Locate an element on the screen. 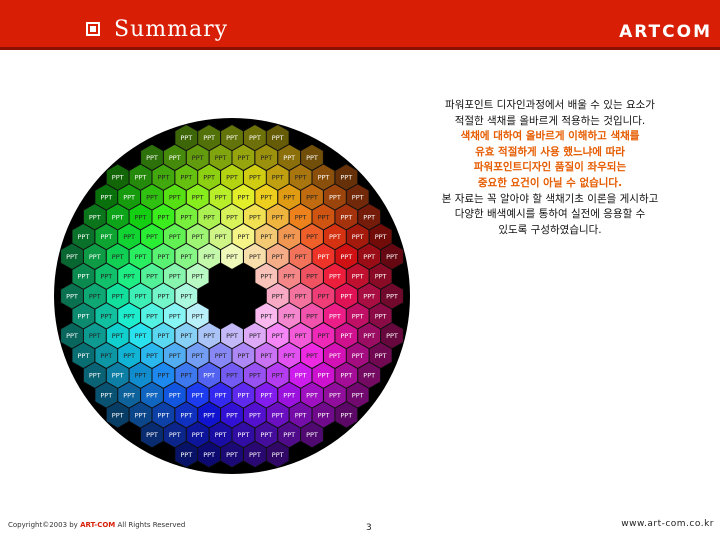 This screenshot has height=540, width=720. slide-title-group: Summary is located at coordinates (157, 29).